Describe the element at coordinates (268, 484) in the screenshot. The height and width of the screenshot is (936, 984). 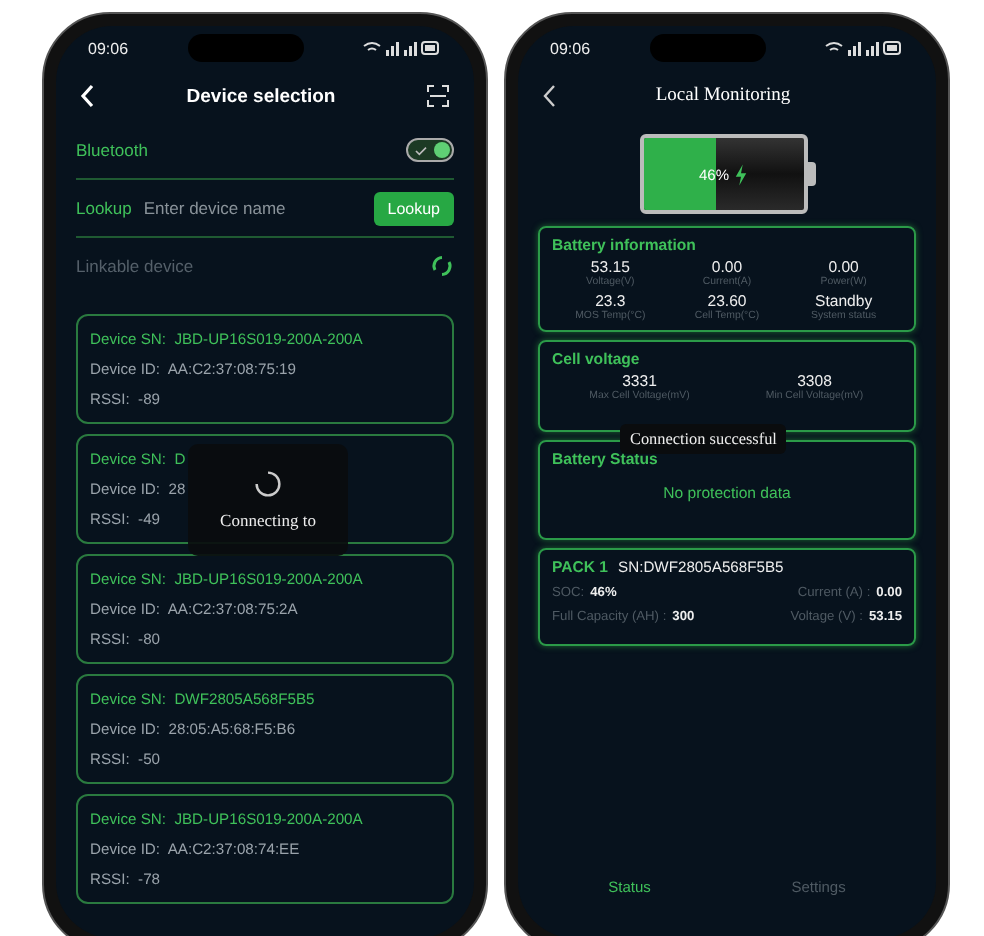
I see `spinner-icon` at that location.